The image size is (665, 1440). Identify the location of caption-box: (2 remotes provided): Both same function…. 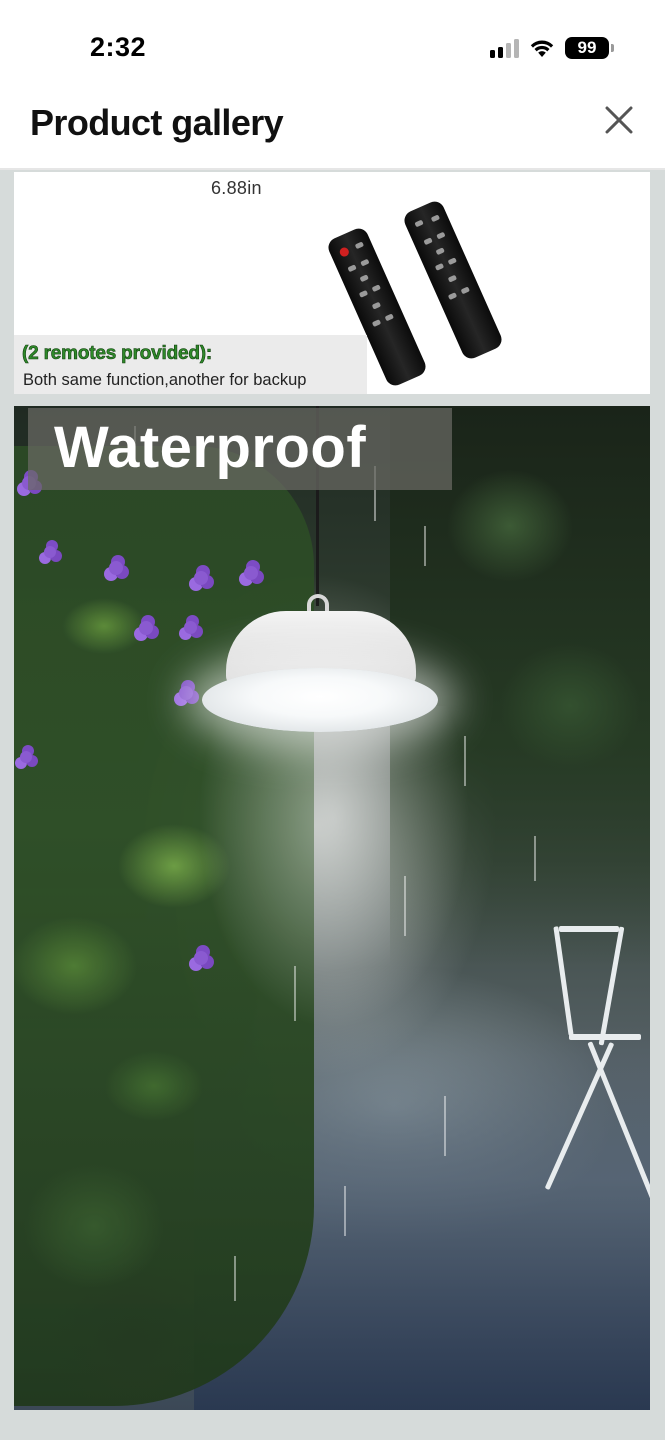
(190, 364).